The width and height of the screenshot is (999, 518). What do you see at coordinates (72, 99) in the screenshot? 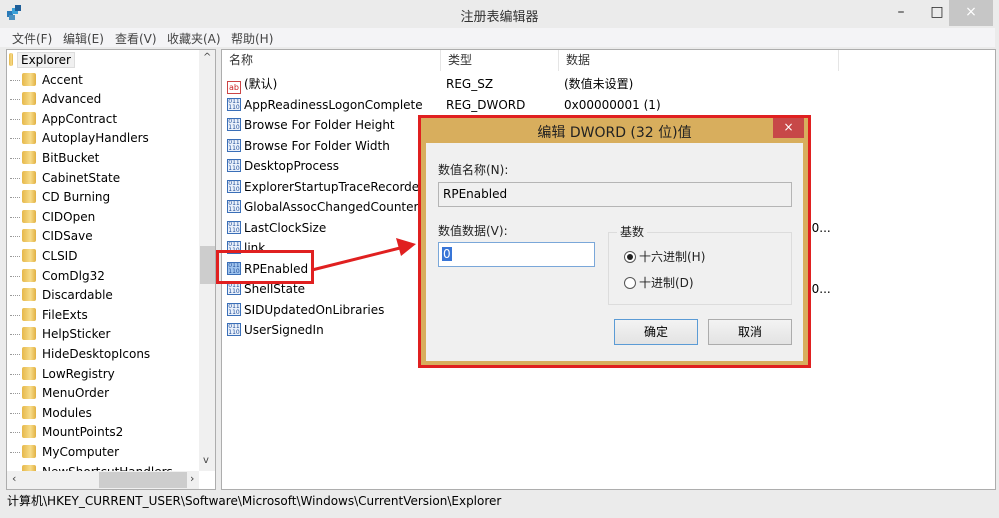
I see `tree-item-label: Advanced` at bounding box center [72, 99].